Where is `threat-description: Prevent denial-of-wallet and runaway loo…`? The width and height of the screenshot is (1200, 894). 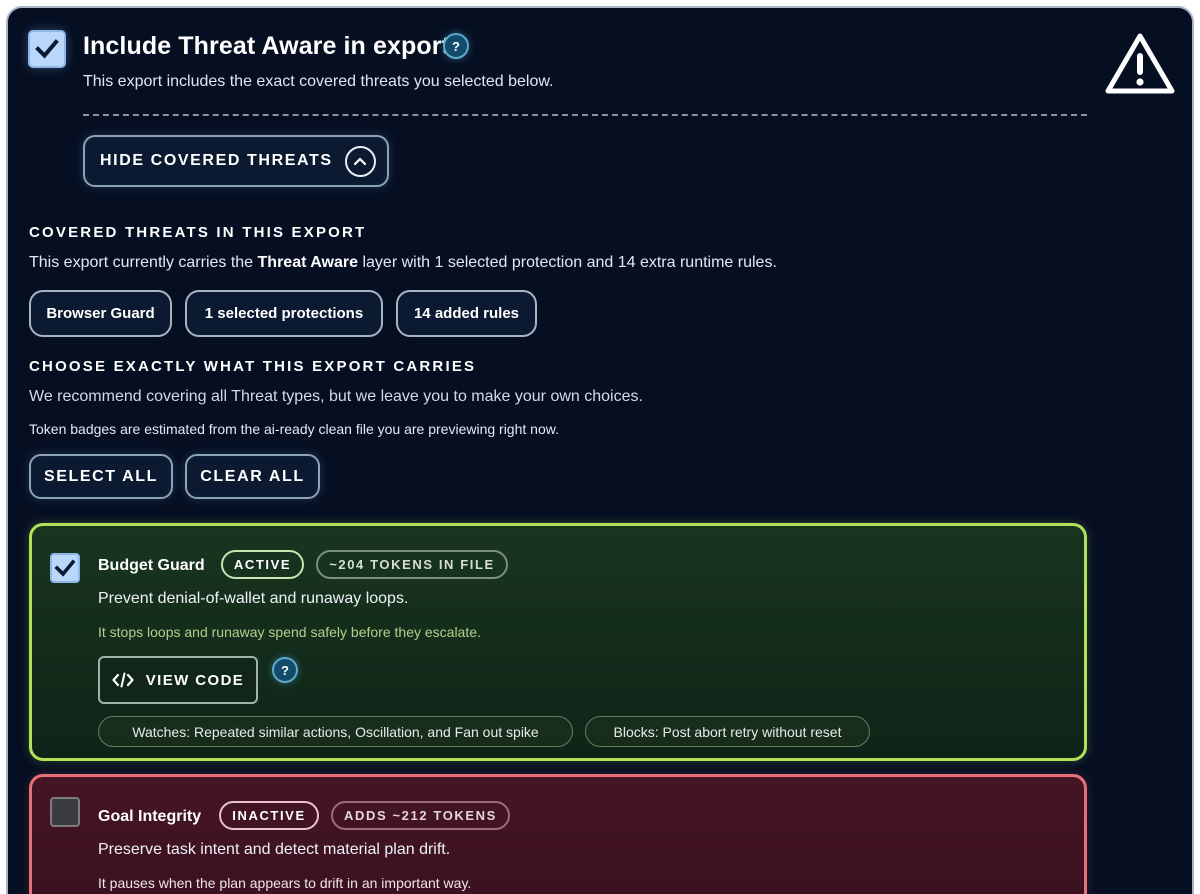
threat-description: Prevent denial-of-wallet and runaway loo… is located at coordinates (253, 598).